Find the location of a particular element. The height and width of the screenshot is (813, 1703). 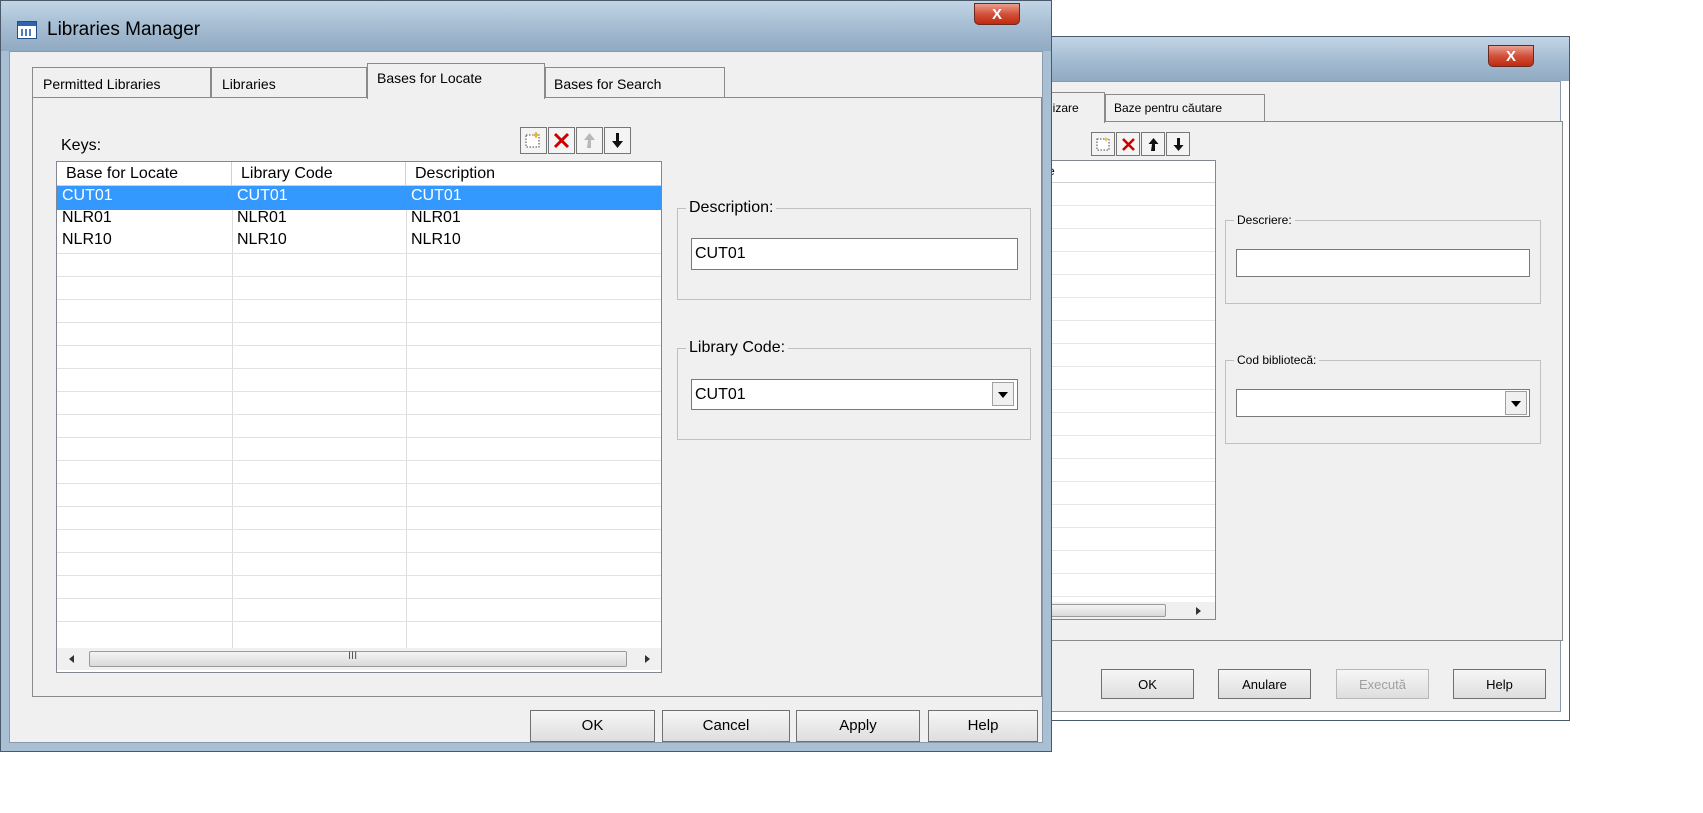

delete-key-button is located at coordinates (561, 140).